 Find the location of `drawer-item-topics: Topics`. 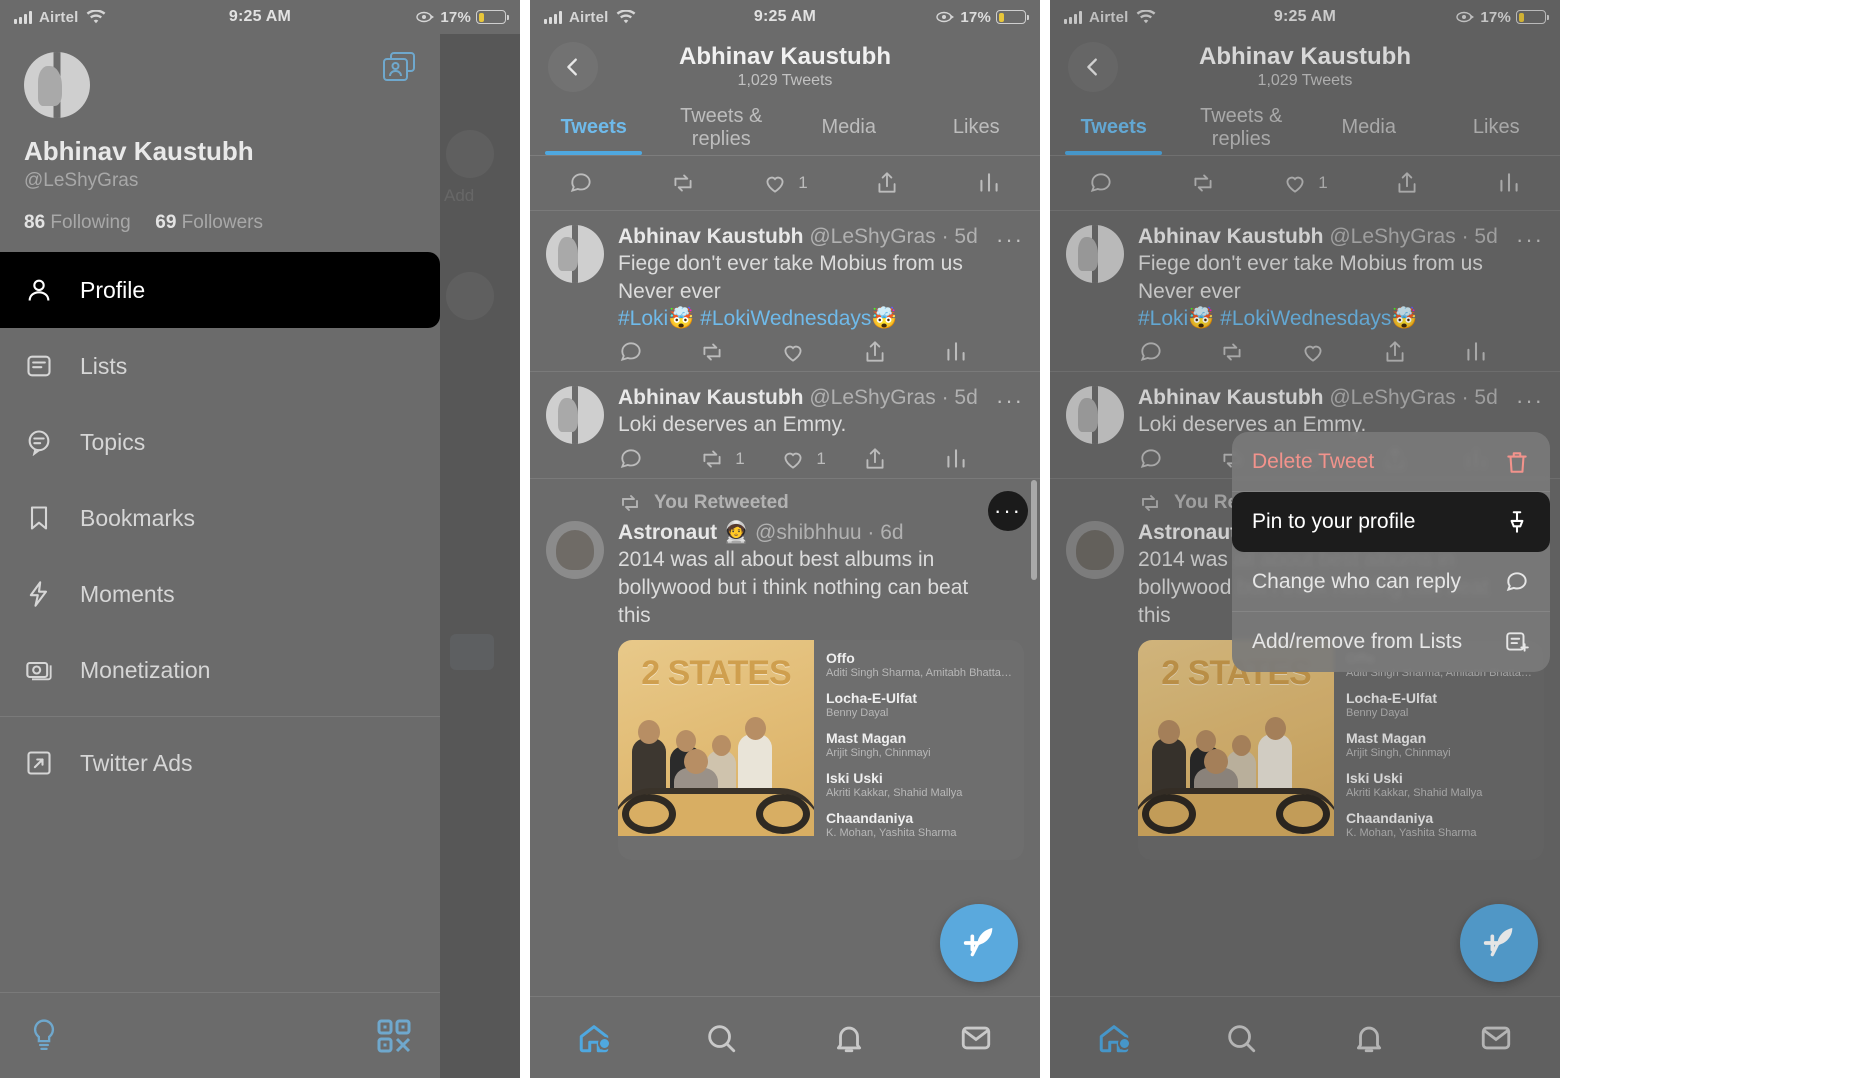

drawer-item-topics: Topics is located at coordinates (220, 442).